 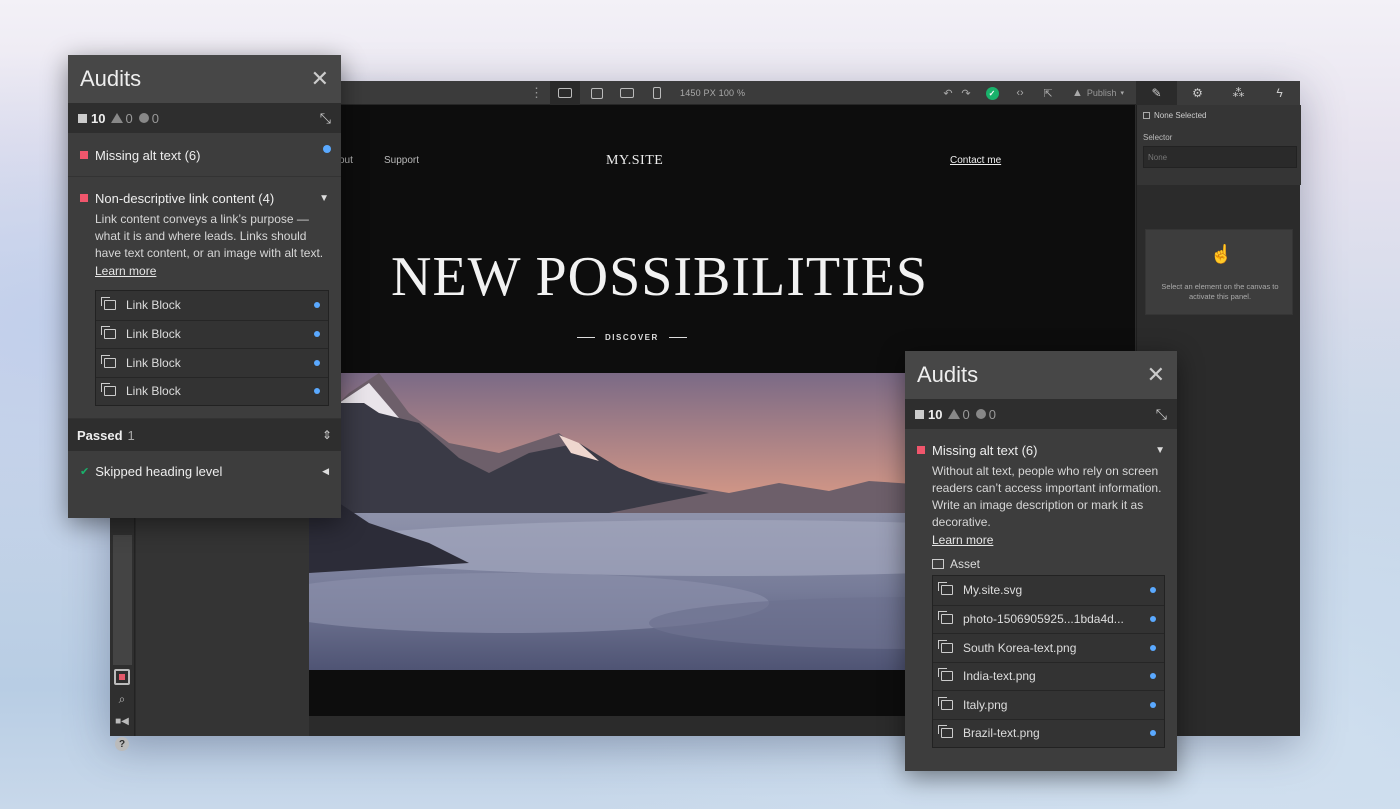 I want to click on site-contact-link: Contact me, so click(x=975, y=160).